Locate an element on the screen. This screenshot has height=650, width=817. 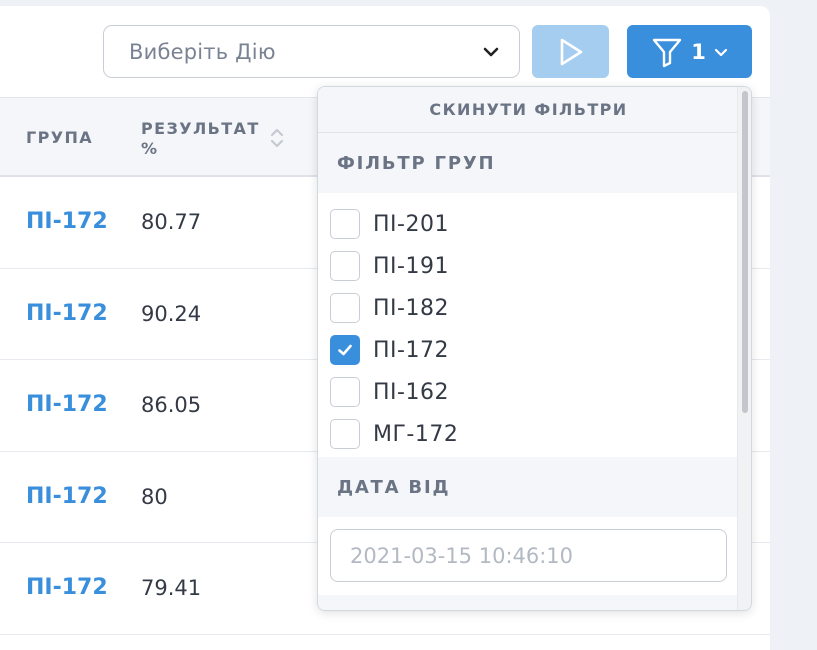
run-action-button is located at coordinates (570, 51).